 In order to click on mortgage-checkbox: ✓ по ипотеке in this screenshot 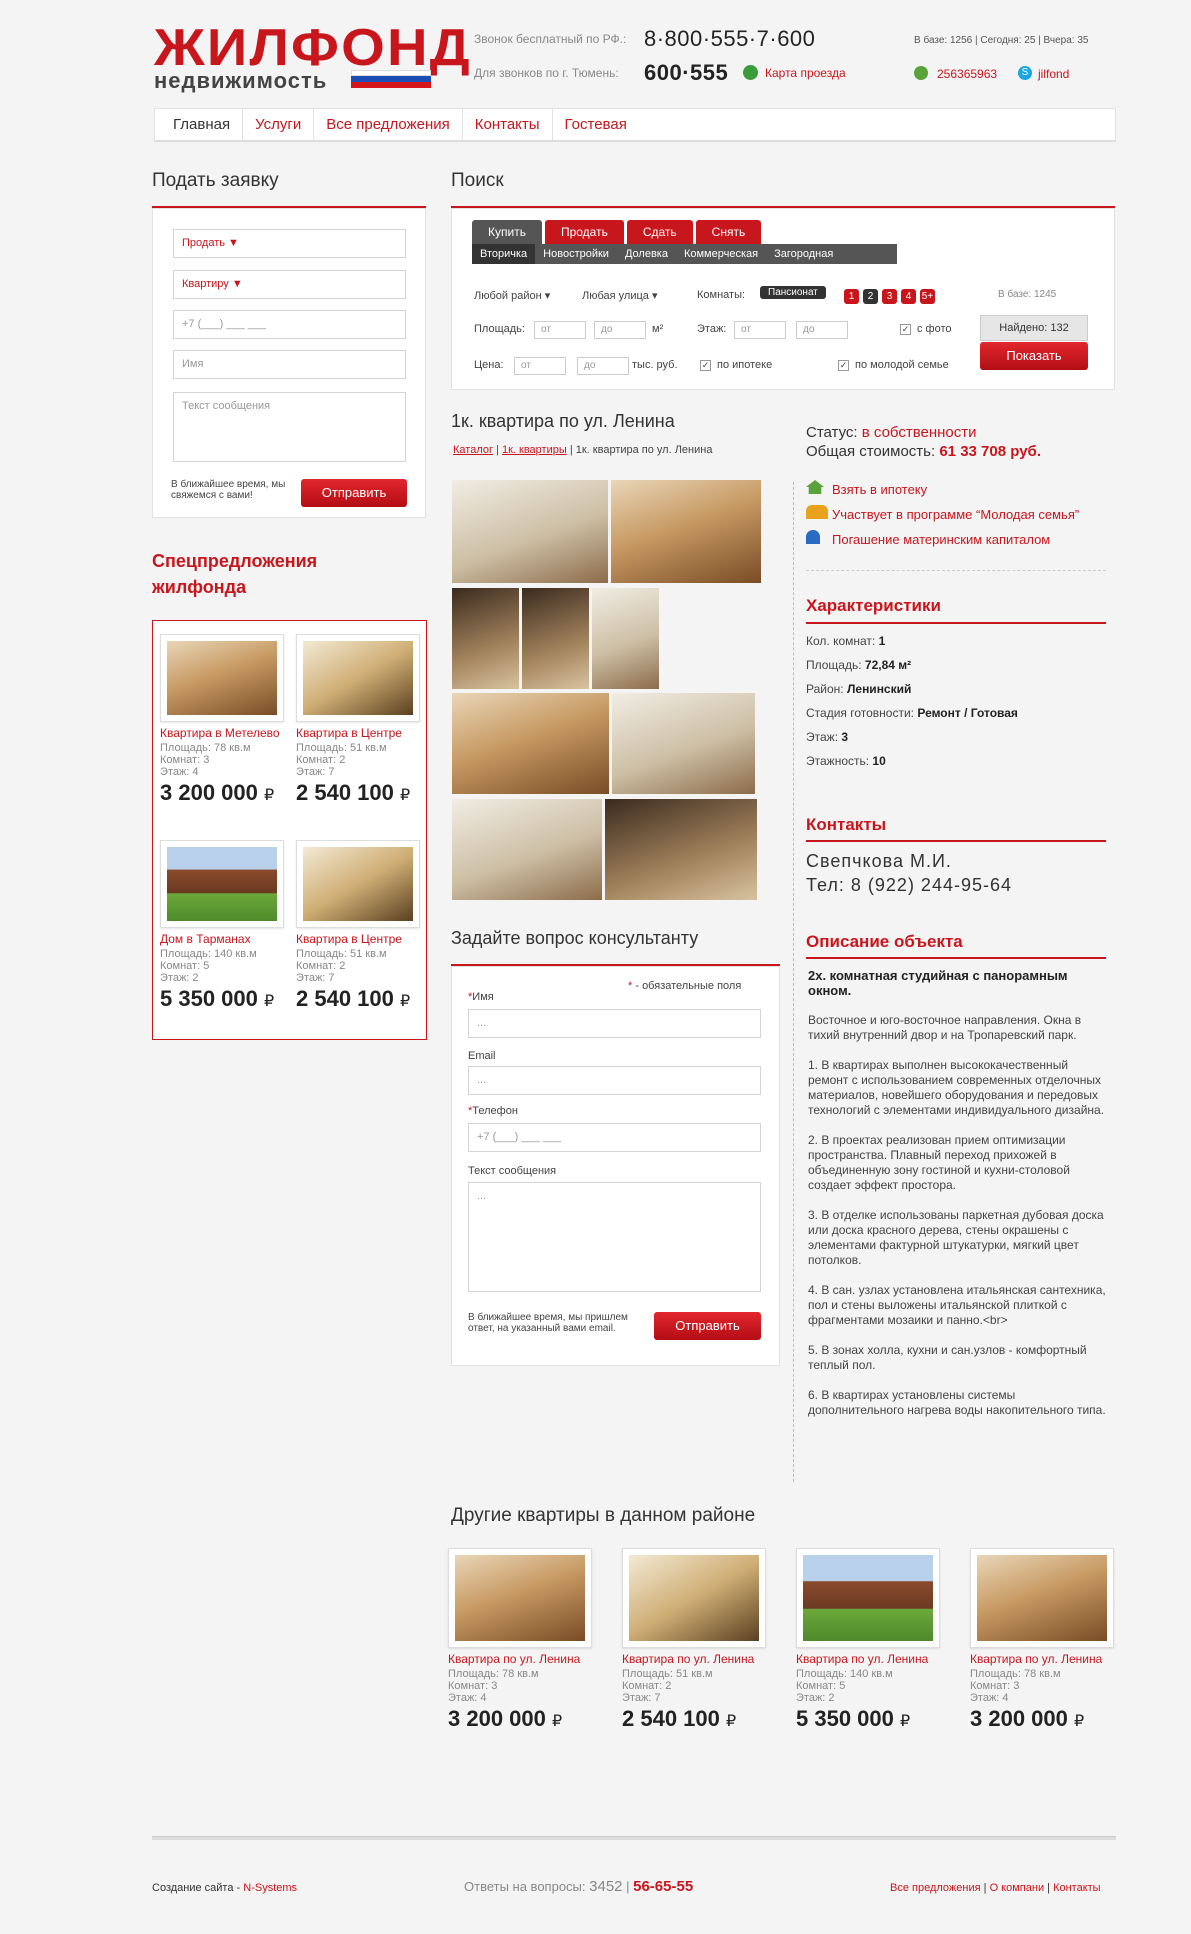, I will do `click(736, 365)`.